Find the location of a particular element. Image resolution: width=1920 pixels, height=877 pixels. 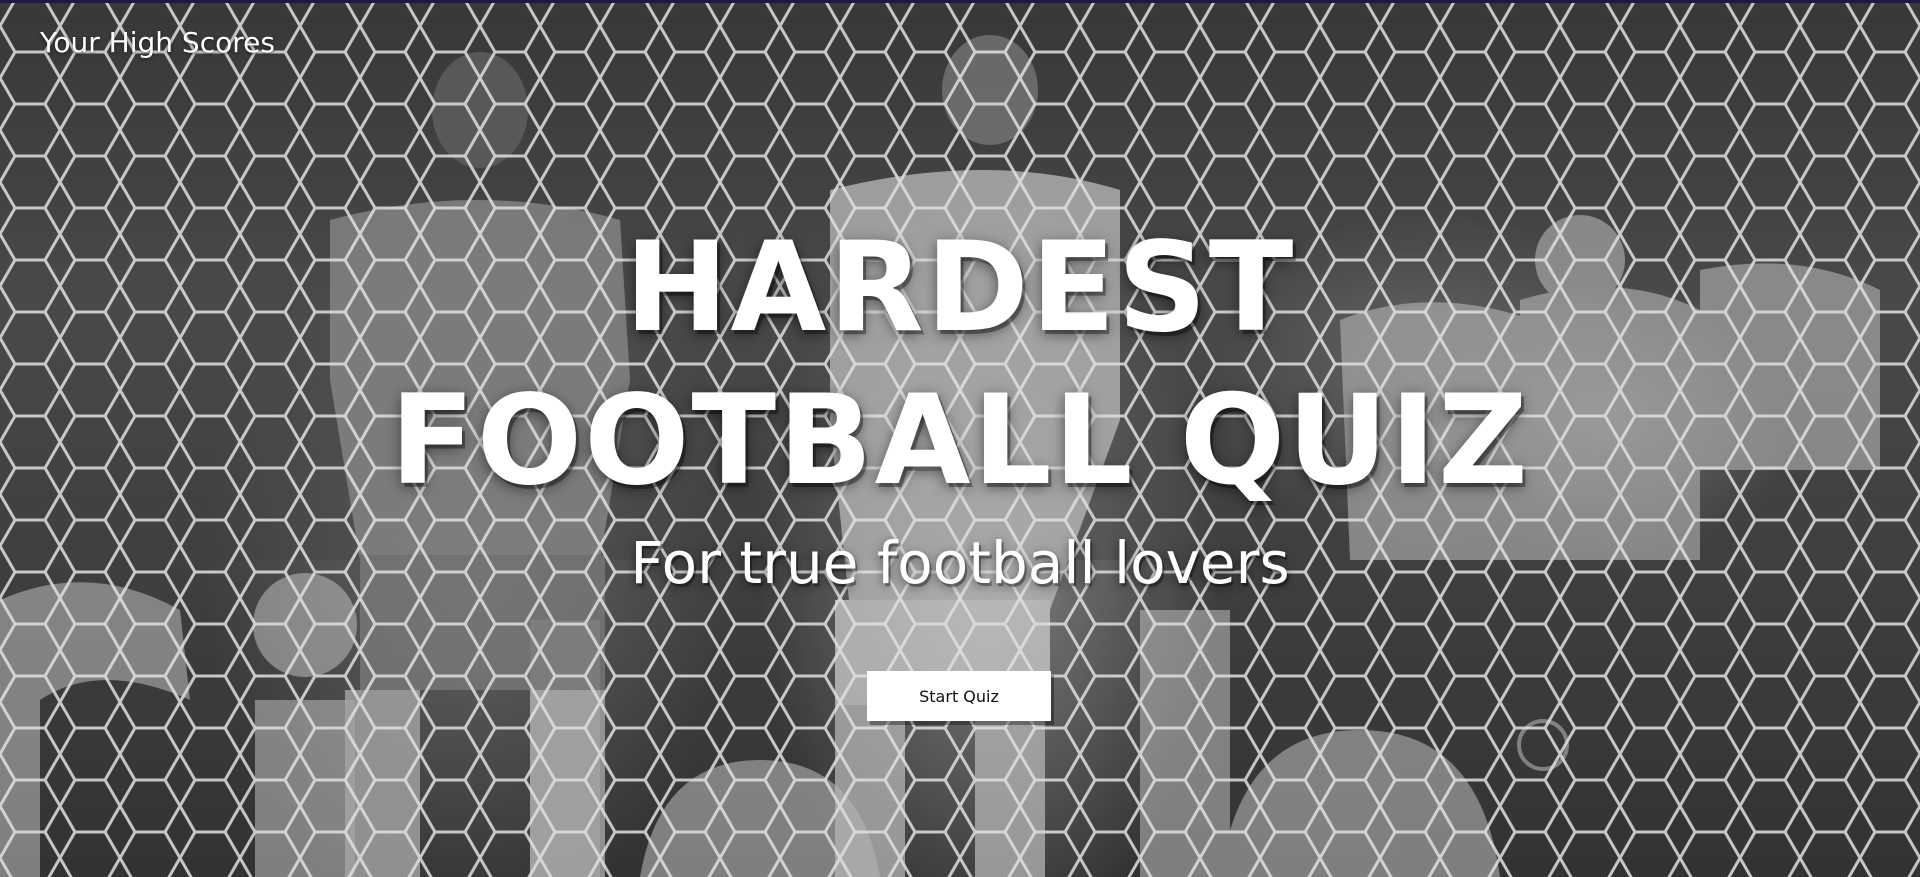

title-line-2: FOOTBALL QUIZ is located at coordinates (960, 441).